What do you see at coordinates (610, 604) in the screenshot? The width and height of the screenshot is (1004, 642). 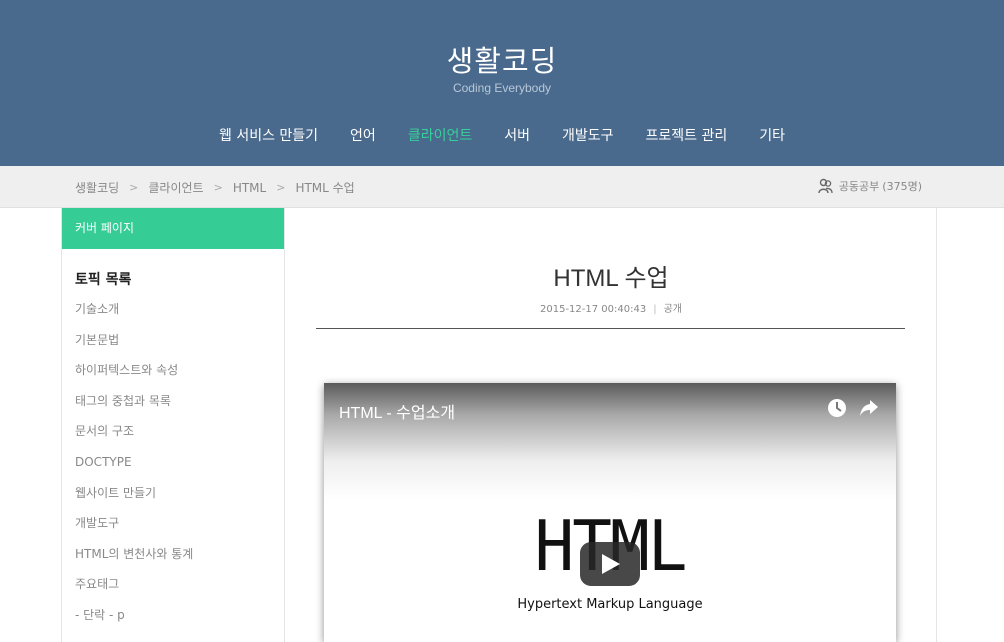 I see `html-logo-caption: Hypertext Markup Language` at bounding box center [610, 604].